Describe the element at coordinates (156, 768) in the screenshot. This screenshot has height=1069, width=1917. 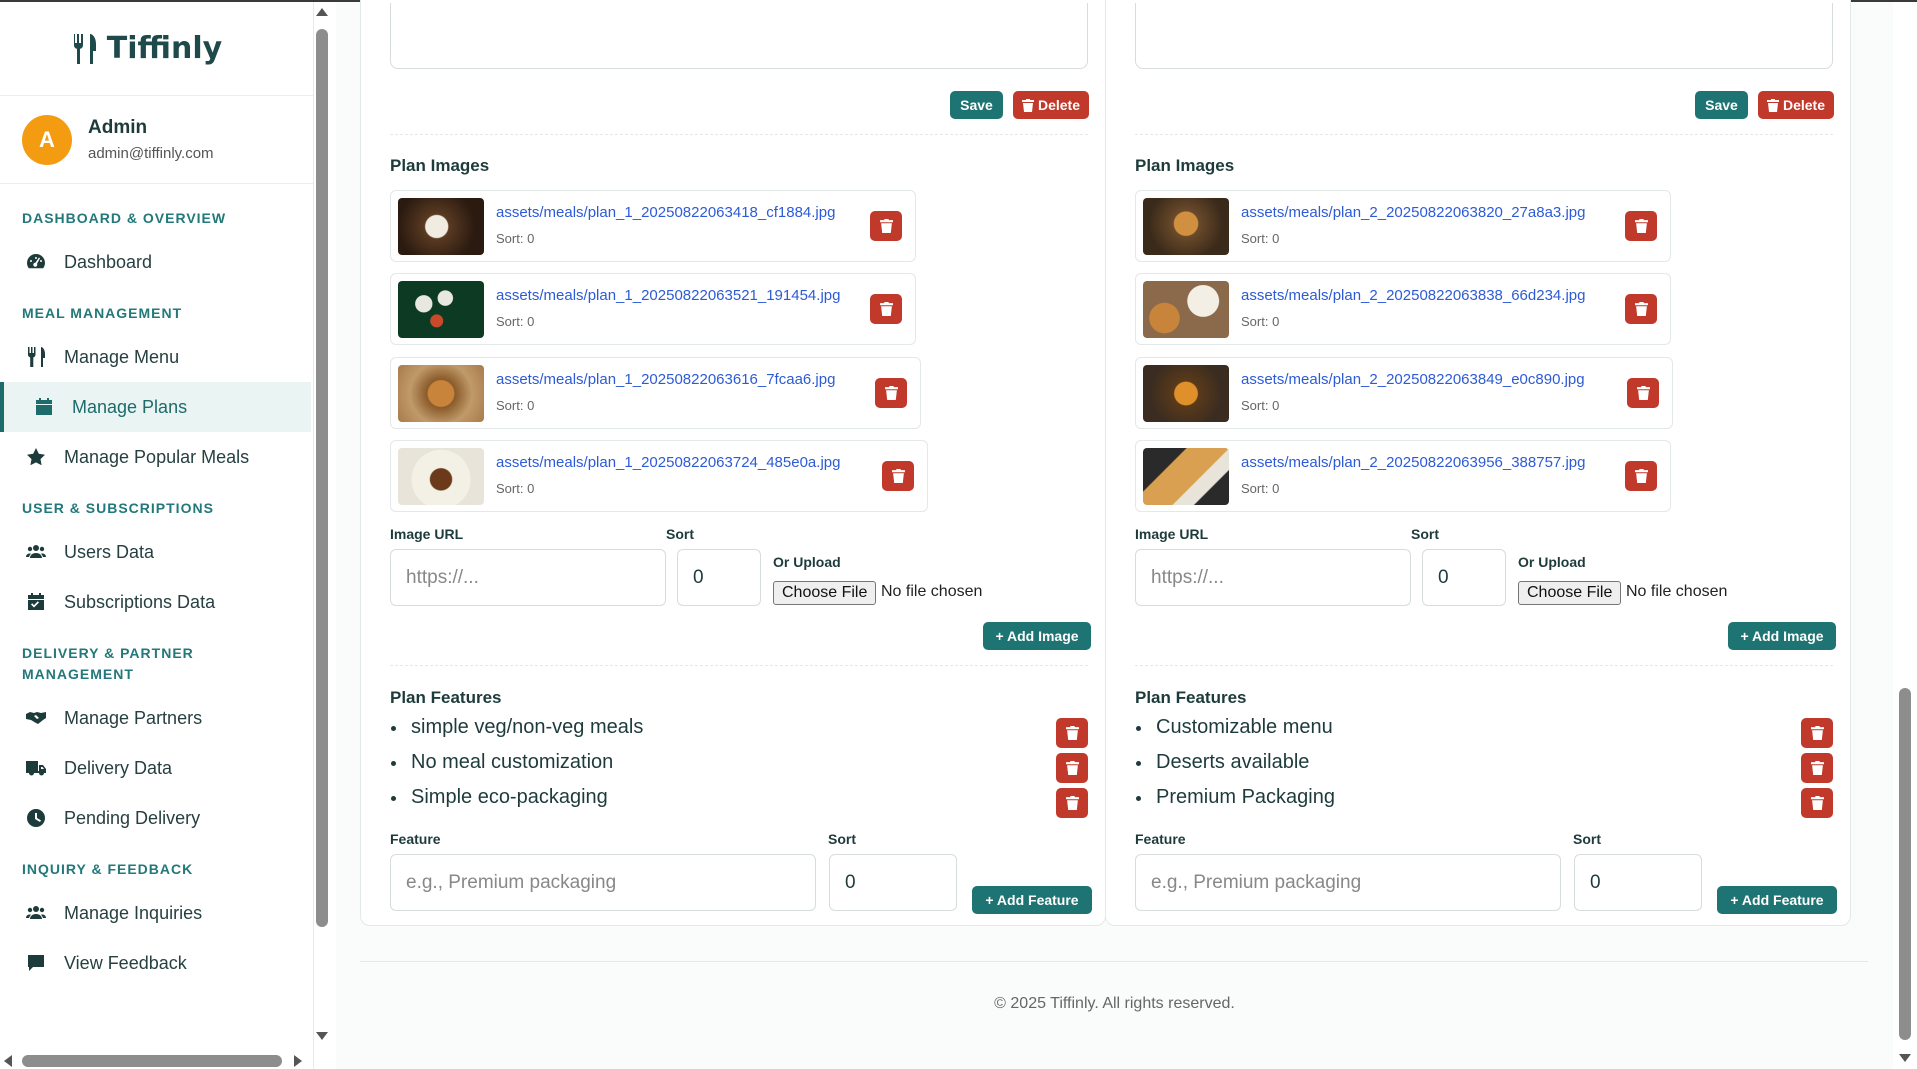
I see `sidebar-item-delivery-data: Delivery Data` at that location.